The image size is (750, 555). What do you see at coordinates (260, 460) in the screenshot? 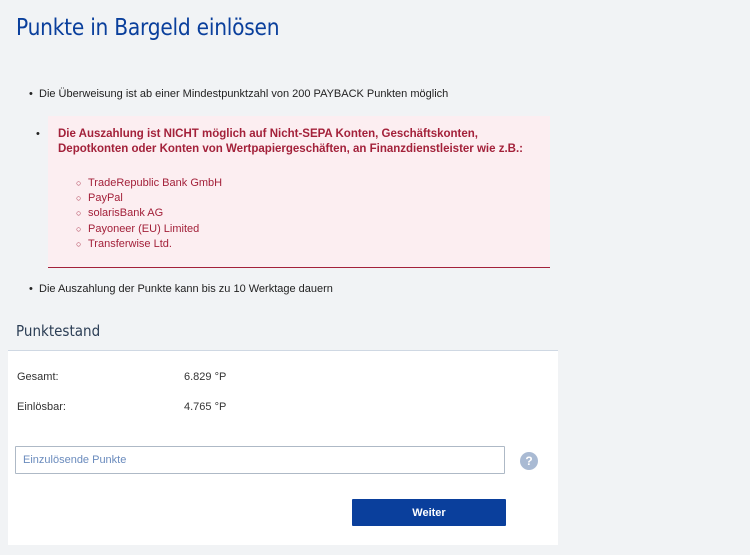
I see `points-to-redeem-input` at bounding box center [260, 460].